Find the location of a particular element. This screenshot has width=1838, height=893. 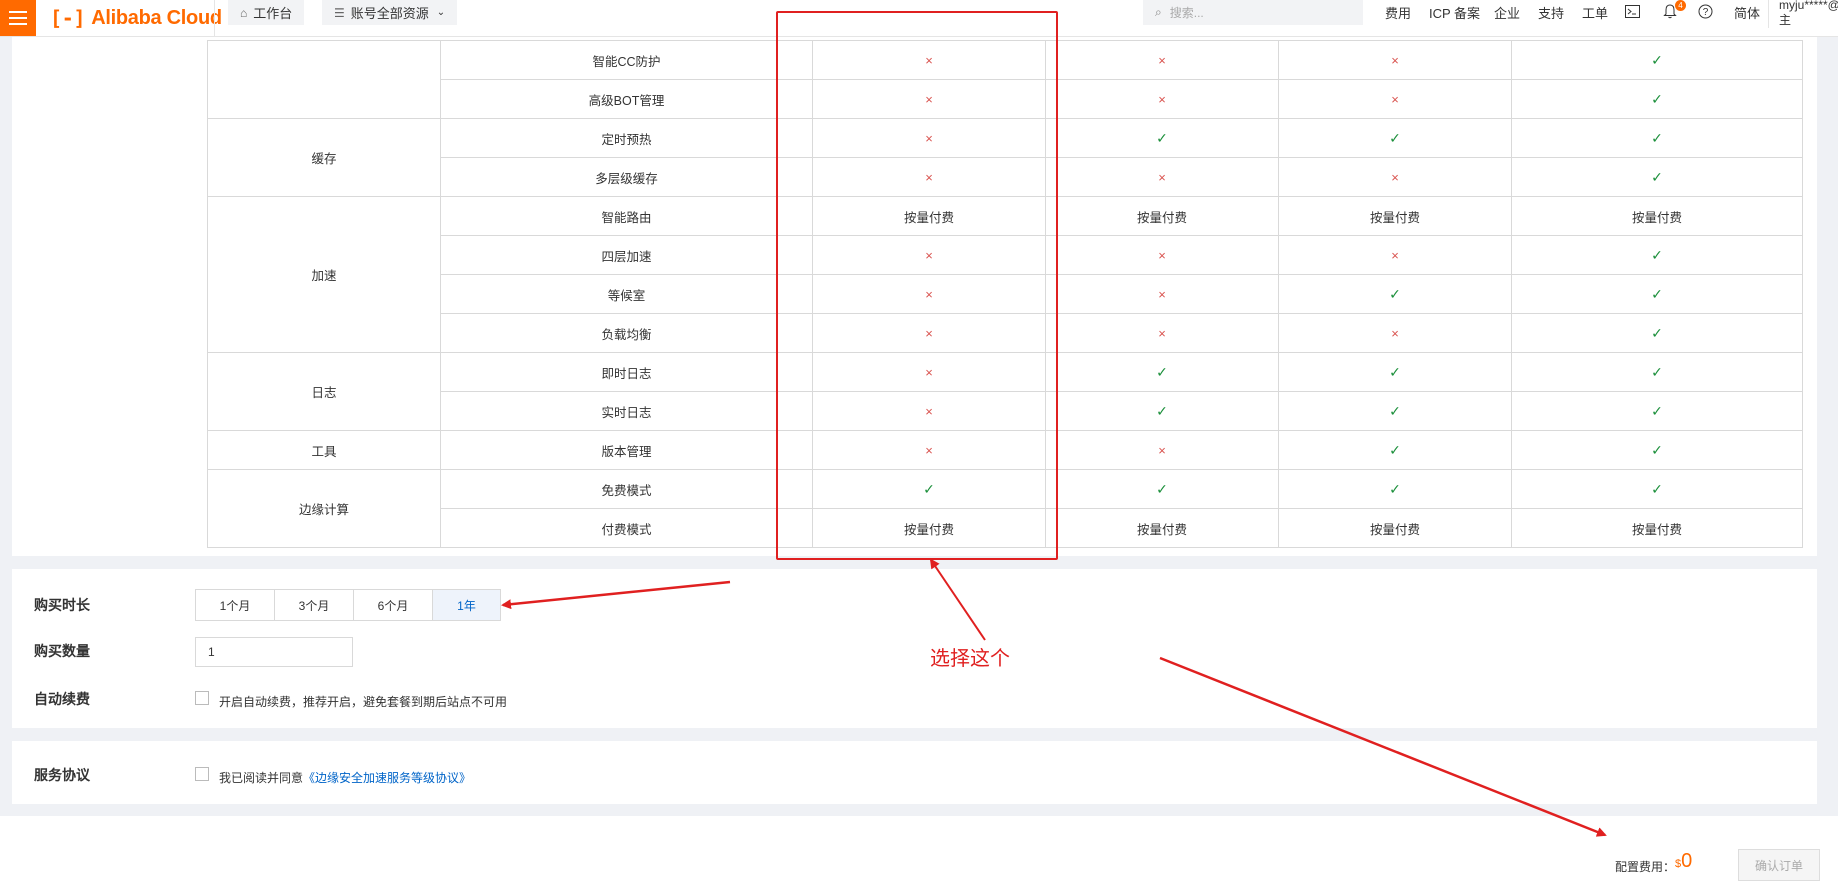

duration-selector: 1个月 3个月 6个月 1年 is located at coordinates (348, 605).